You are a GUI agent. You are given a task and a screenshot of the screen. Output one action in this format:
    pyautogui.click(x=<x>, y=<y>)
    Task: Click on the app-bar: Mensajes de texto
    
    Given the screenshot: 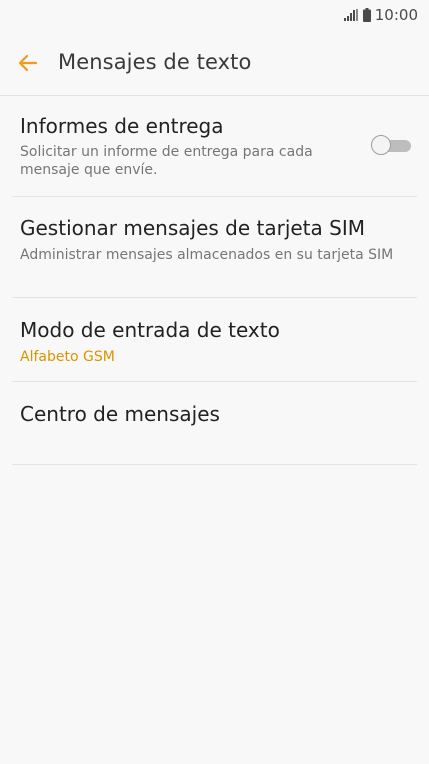 What is the action you would take?
    pyautogui.click(x=214, y=63)
    